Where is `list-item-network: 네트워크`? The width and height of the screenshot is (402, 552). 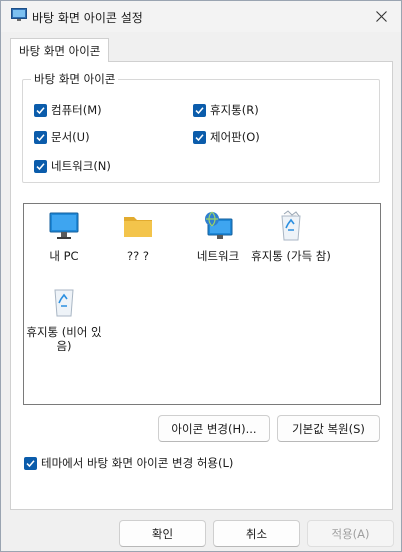
list-item-network: 네트워크 is located at coordinates (218, 236).